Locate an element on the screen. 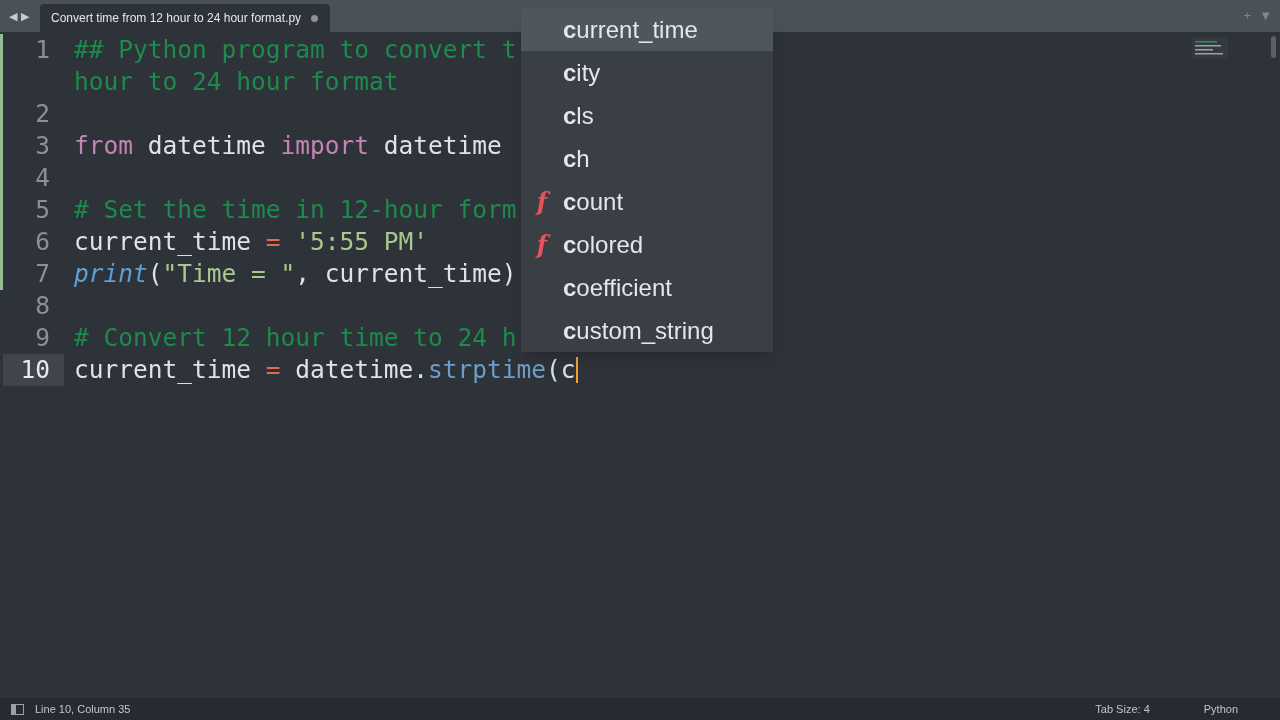 This screenshot has width=1280, height=720. code-token: strptime is located at coordinates (487, 370).